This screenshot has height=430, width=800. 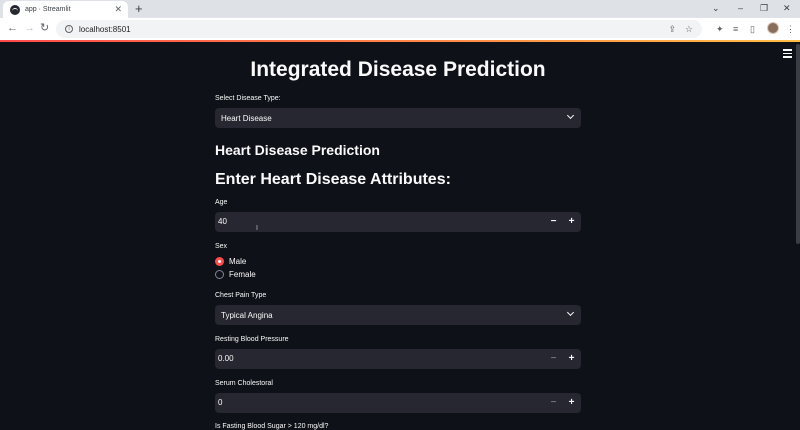 What do you see at coordinates (15, 9) in the screenshot?
I see `streamlit-favicon-icon` at bounding box center [15, 9].